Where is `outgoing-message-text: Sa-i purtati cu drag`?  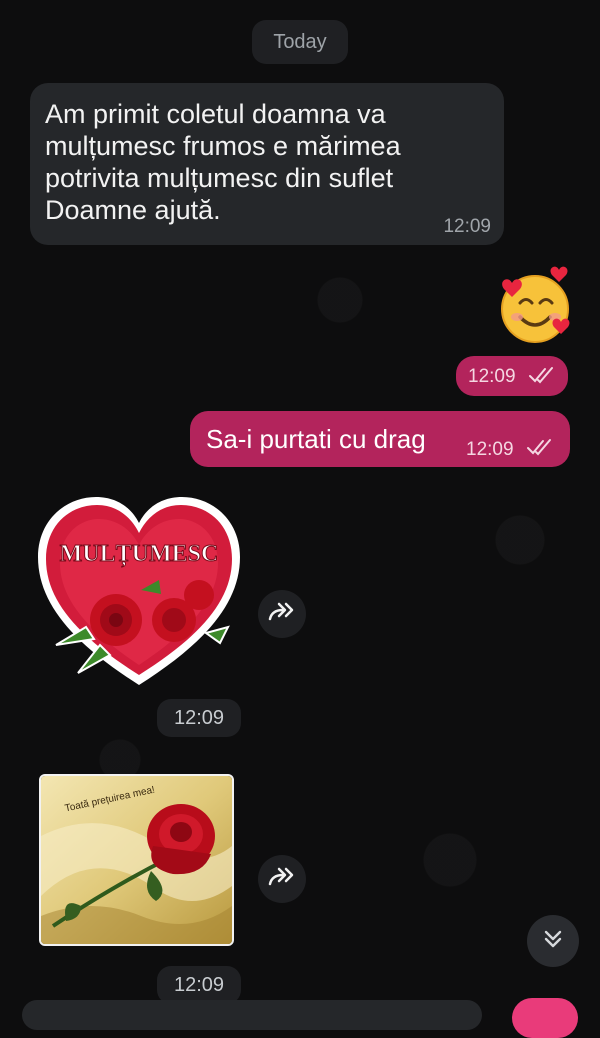
outgoing-message-text: Sa-i purtati cu drag is located at coordinates (316, 439).